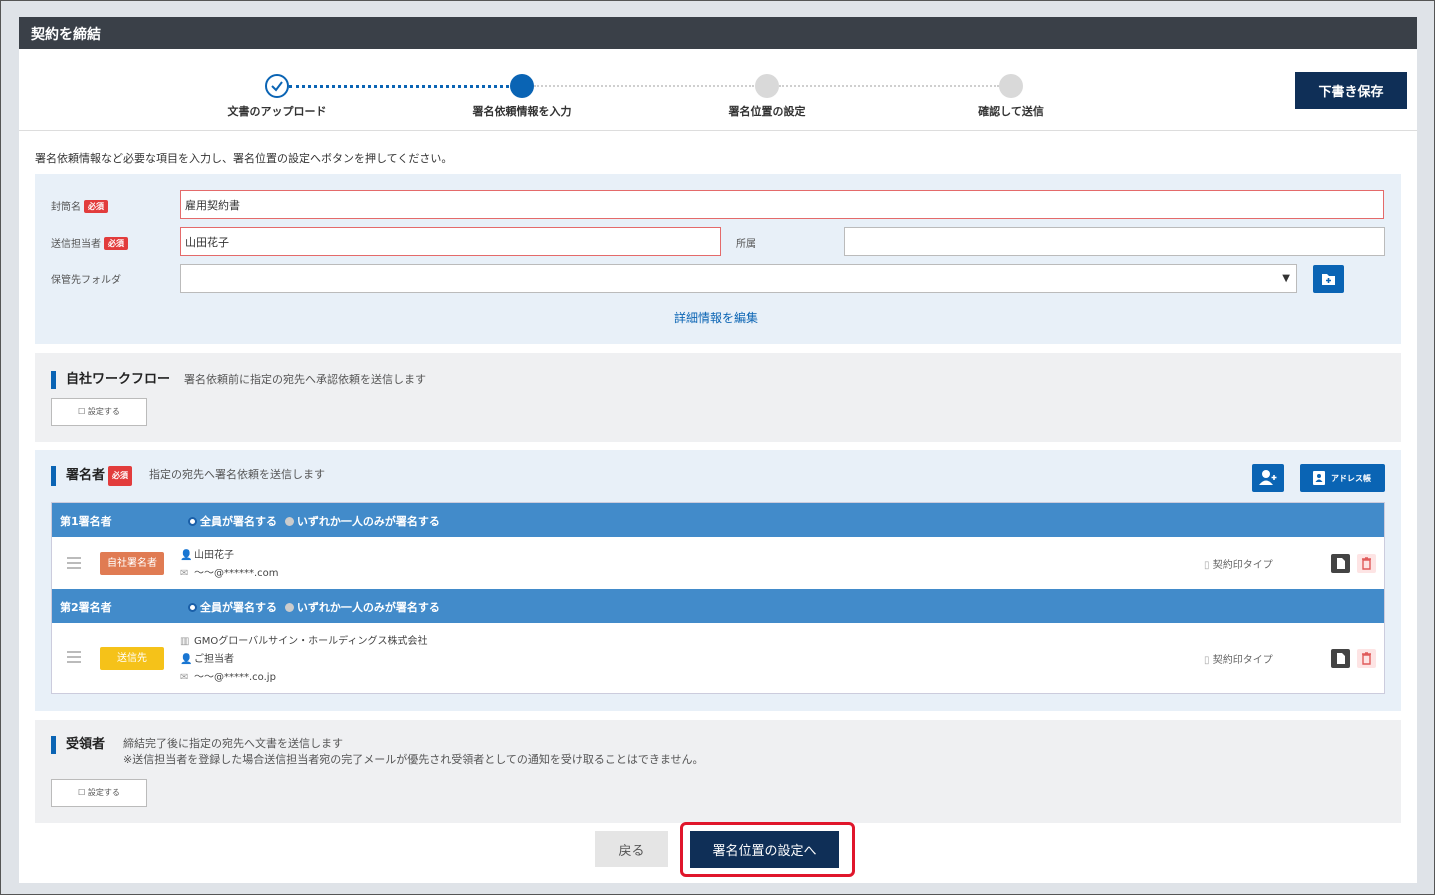 Image resolution: width=1435 pixels, height=895 pixels. I want to click on signer-2-name: 👤 ご担当者, so click(207, 657).